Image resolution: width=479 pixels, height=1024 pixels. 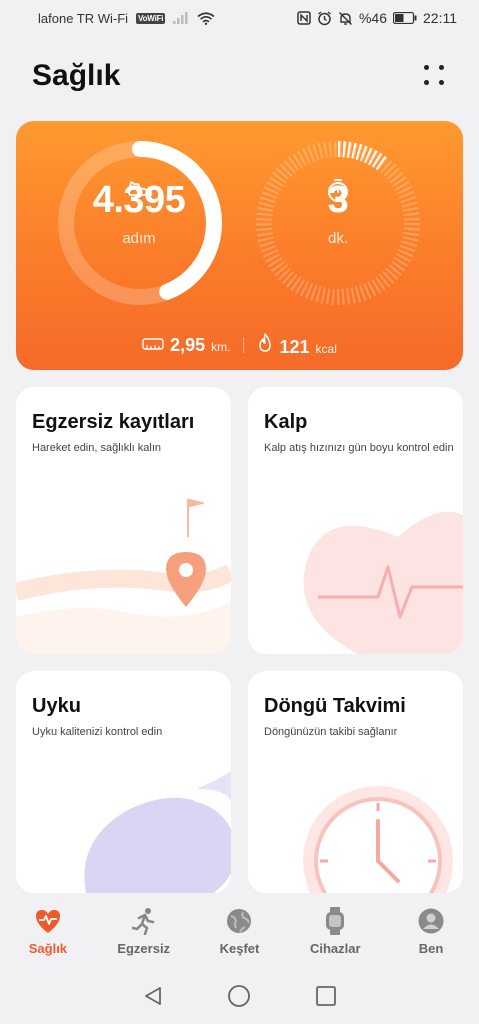 I want to click on recents-icon, so click(x=326, y=996).